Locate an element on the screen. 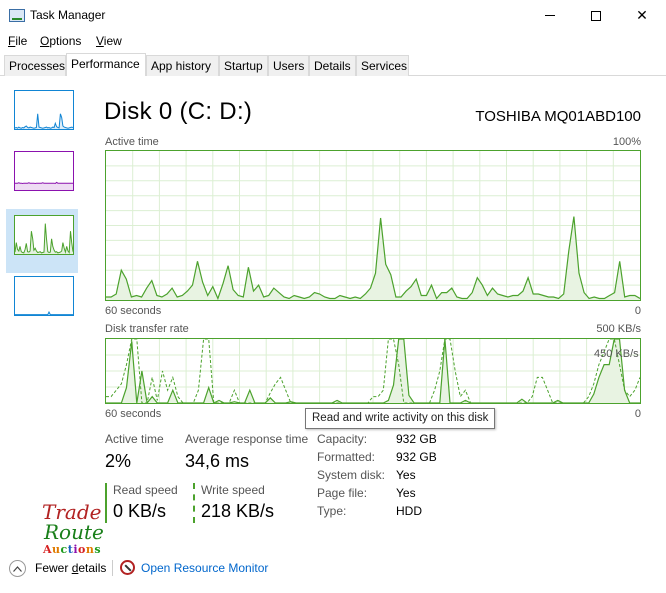  fewer-details-button is located at coordinates (17, 568).